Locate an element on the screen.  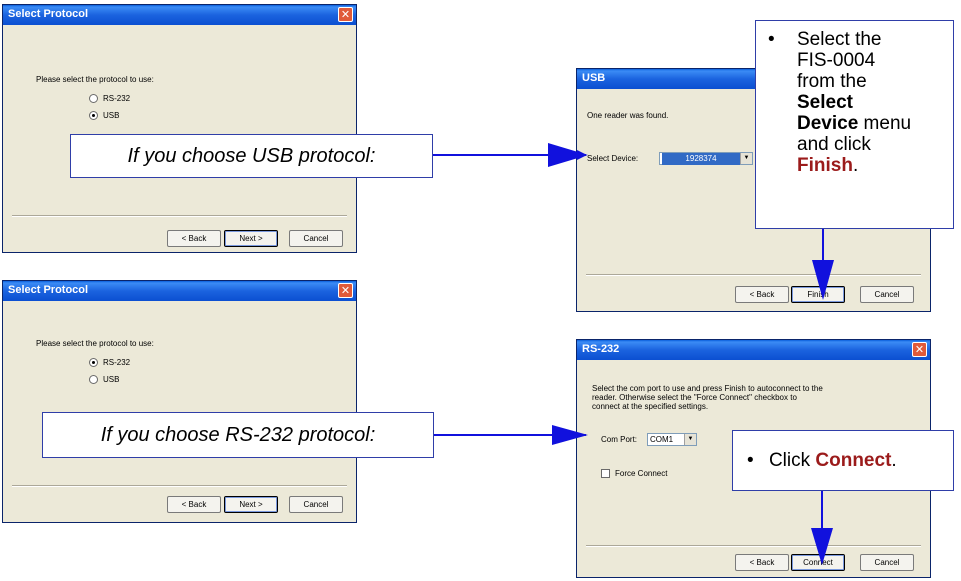
arrowhead-finish is located at coordinates (823, 280).